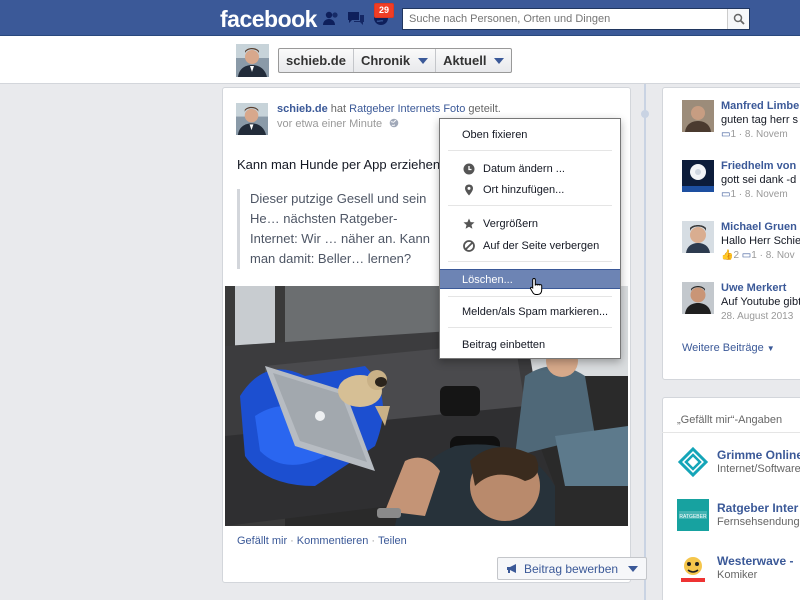 The height and width of the screenshot is (600, 800). I want to click on post-actions: Gefällt mir · Kommentieren · Teilen, so click(322, 541).